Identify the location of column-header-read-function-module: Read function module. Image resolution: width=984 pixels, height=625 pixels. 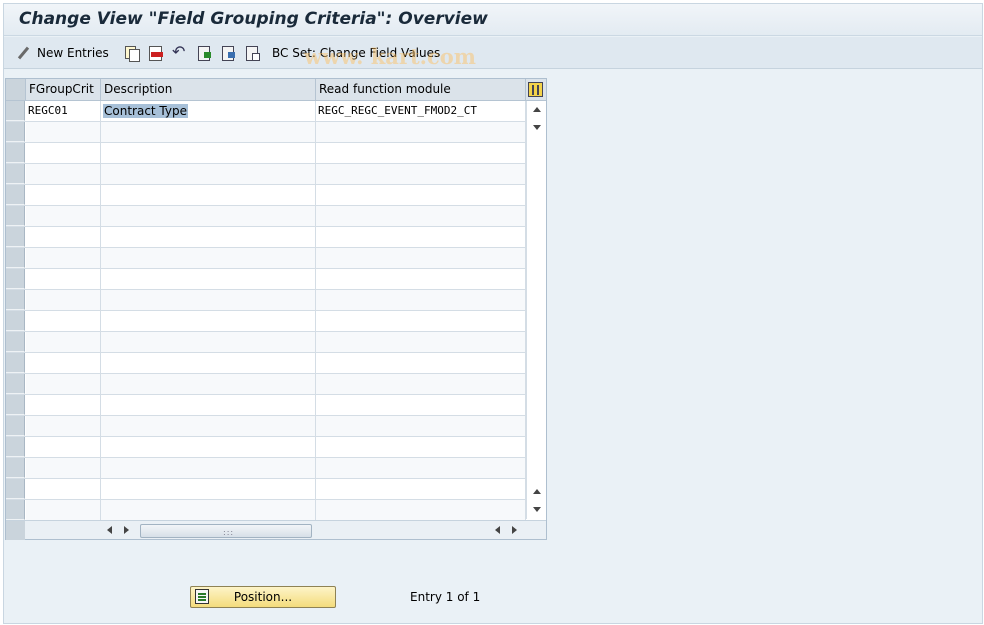
(421, 89).